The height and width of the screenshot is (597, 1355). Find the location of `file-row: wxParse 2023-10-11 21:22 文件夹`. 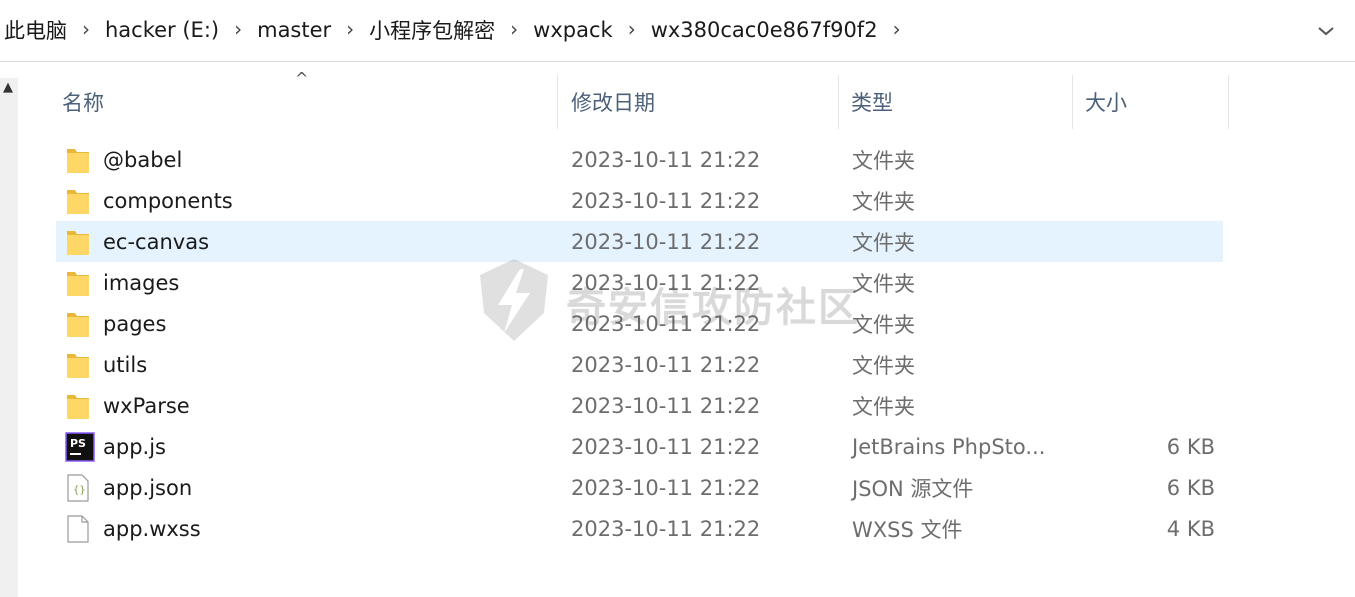

file-row: wxParse 2023-10-11 21:22 文件夹 is located at coordinates (639, 405).